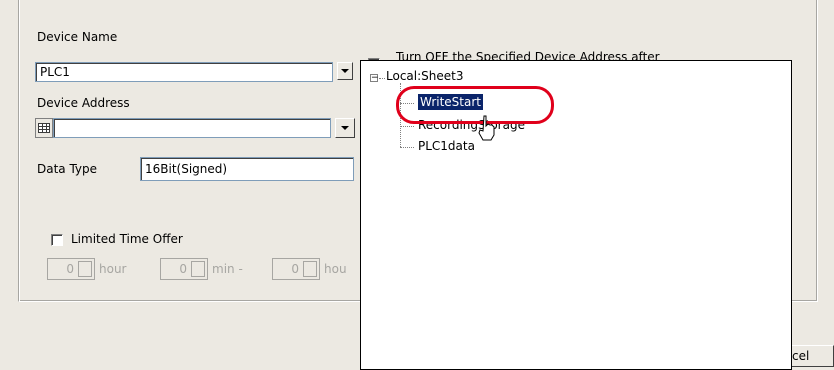  I want to click on device-address-dropdown-button, so click(345, 128).